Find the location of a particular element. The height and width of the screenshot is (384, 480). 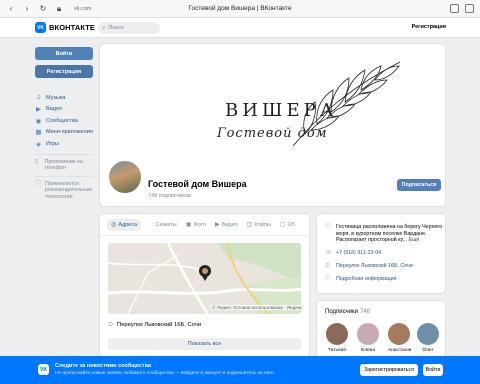

phone-row: ☏ +7 (918) 911-33-04 is located at coordinates (353, 253).